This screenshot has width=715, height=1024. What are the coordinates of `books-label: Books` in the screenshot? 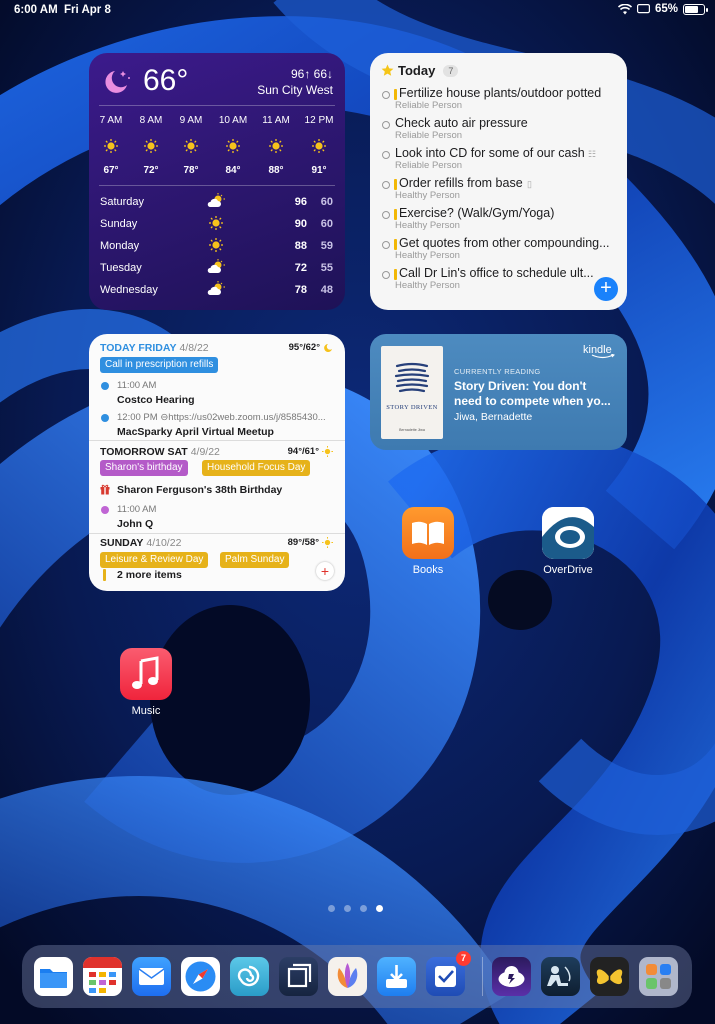 It's located at (428, 570).